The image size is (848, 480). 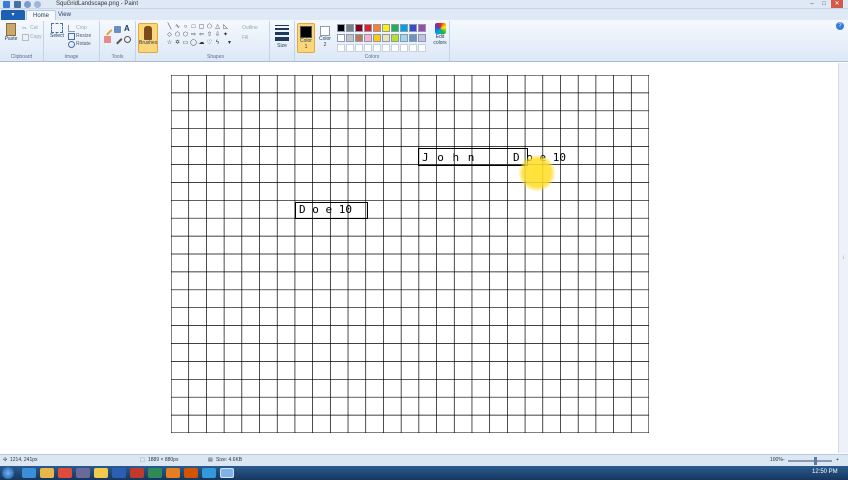 I want to click on heart-shape-icon: ♡, so click(x=209, y=43).